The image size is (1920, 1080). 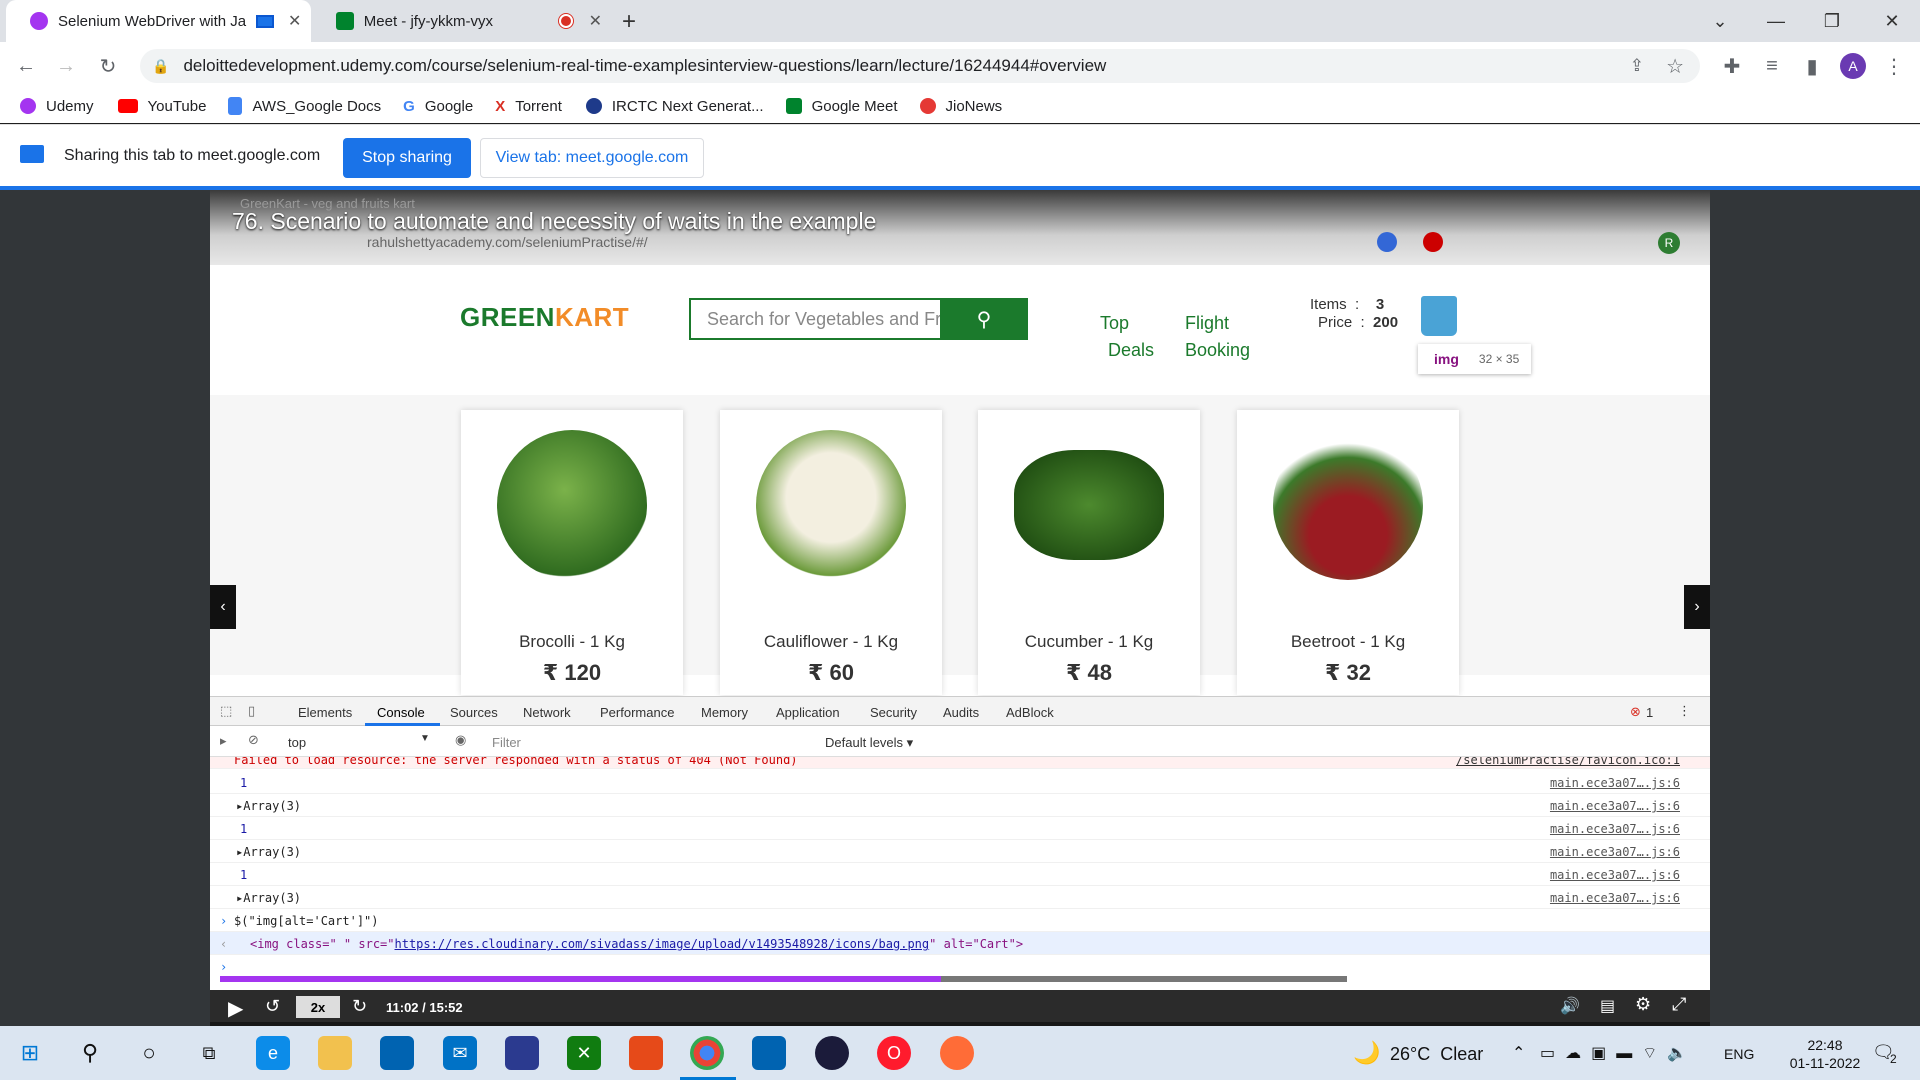 What do you see at coordinates (30, 1053) in the screenshot?
I see `start-windows-icon: ⊞` at bounding box center [30, 1053].